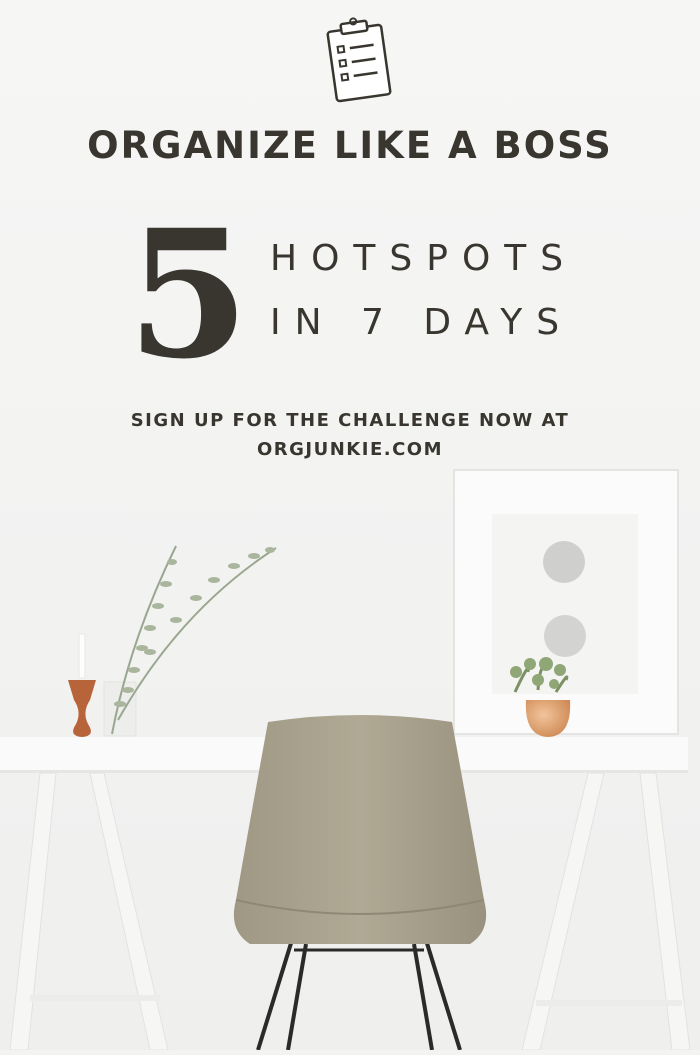 The image size is (700, 1055). Describe the element at coordinates (360, 60) in the screenshot. I see `clipboard-checklist-icon` at that location.